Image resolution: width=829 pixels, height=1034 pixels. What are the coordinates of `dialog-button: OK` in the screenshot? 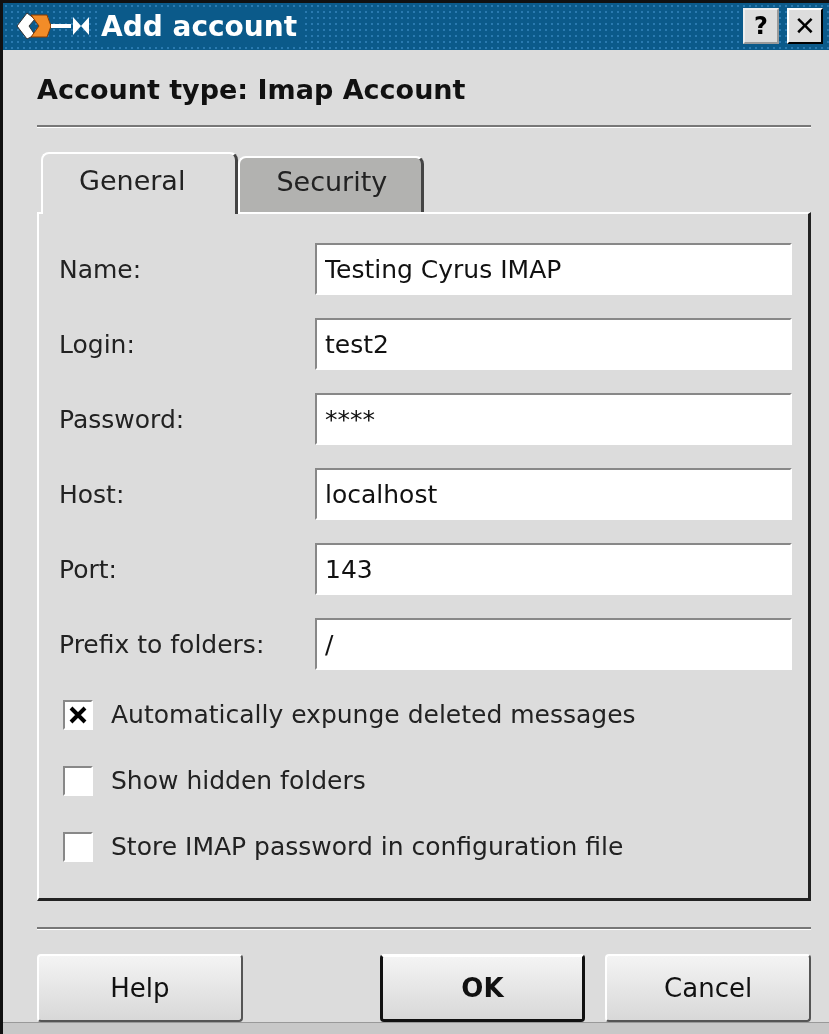 It's located at (482, 987).